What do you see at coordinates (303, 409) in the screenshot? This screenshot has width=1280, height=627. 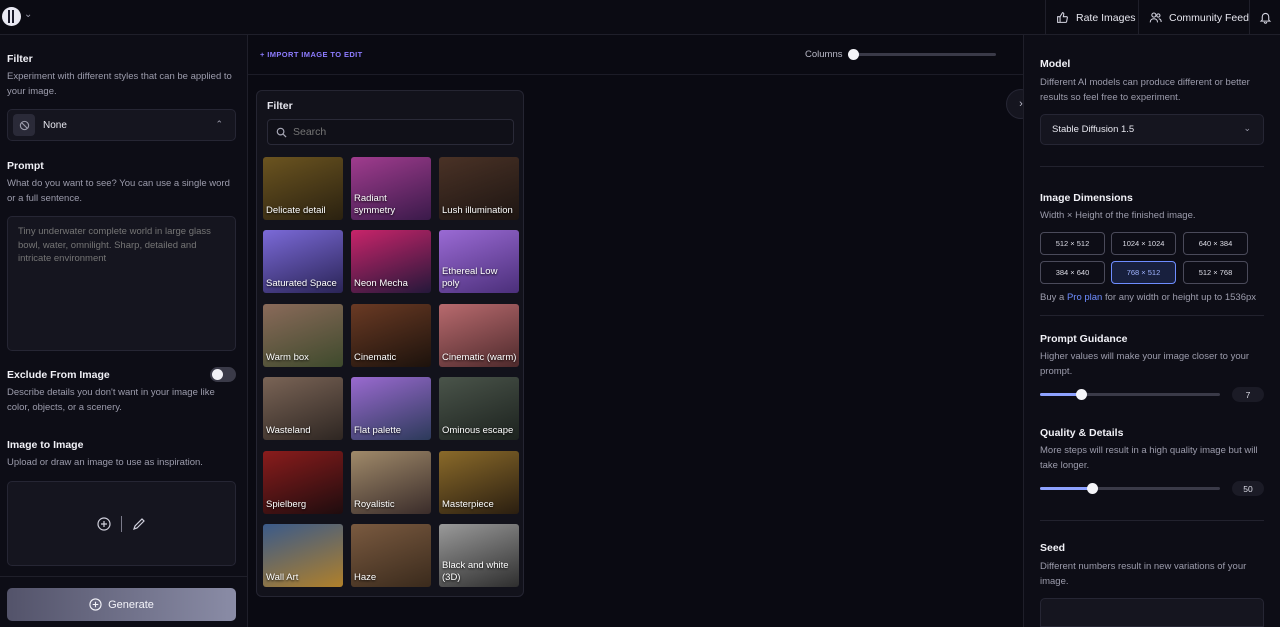 I see `filter-style-tile: Wasteland` at bounding box center [303, 409].